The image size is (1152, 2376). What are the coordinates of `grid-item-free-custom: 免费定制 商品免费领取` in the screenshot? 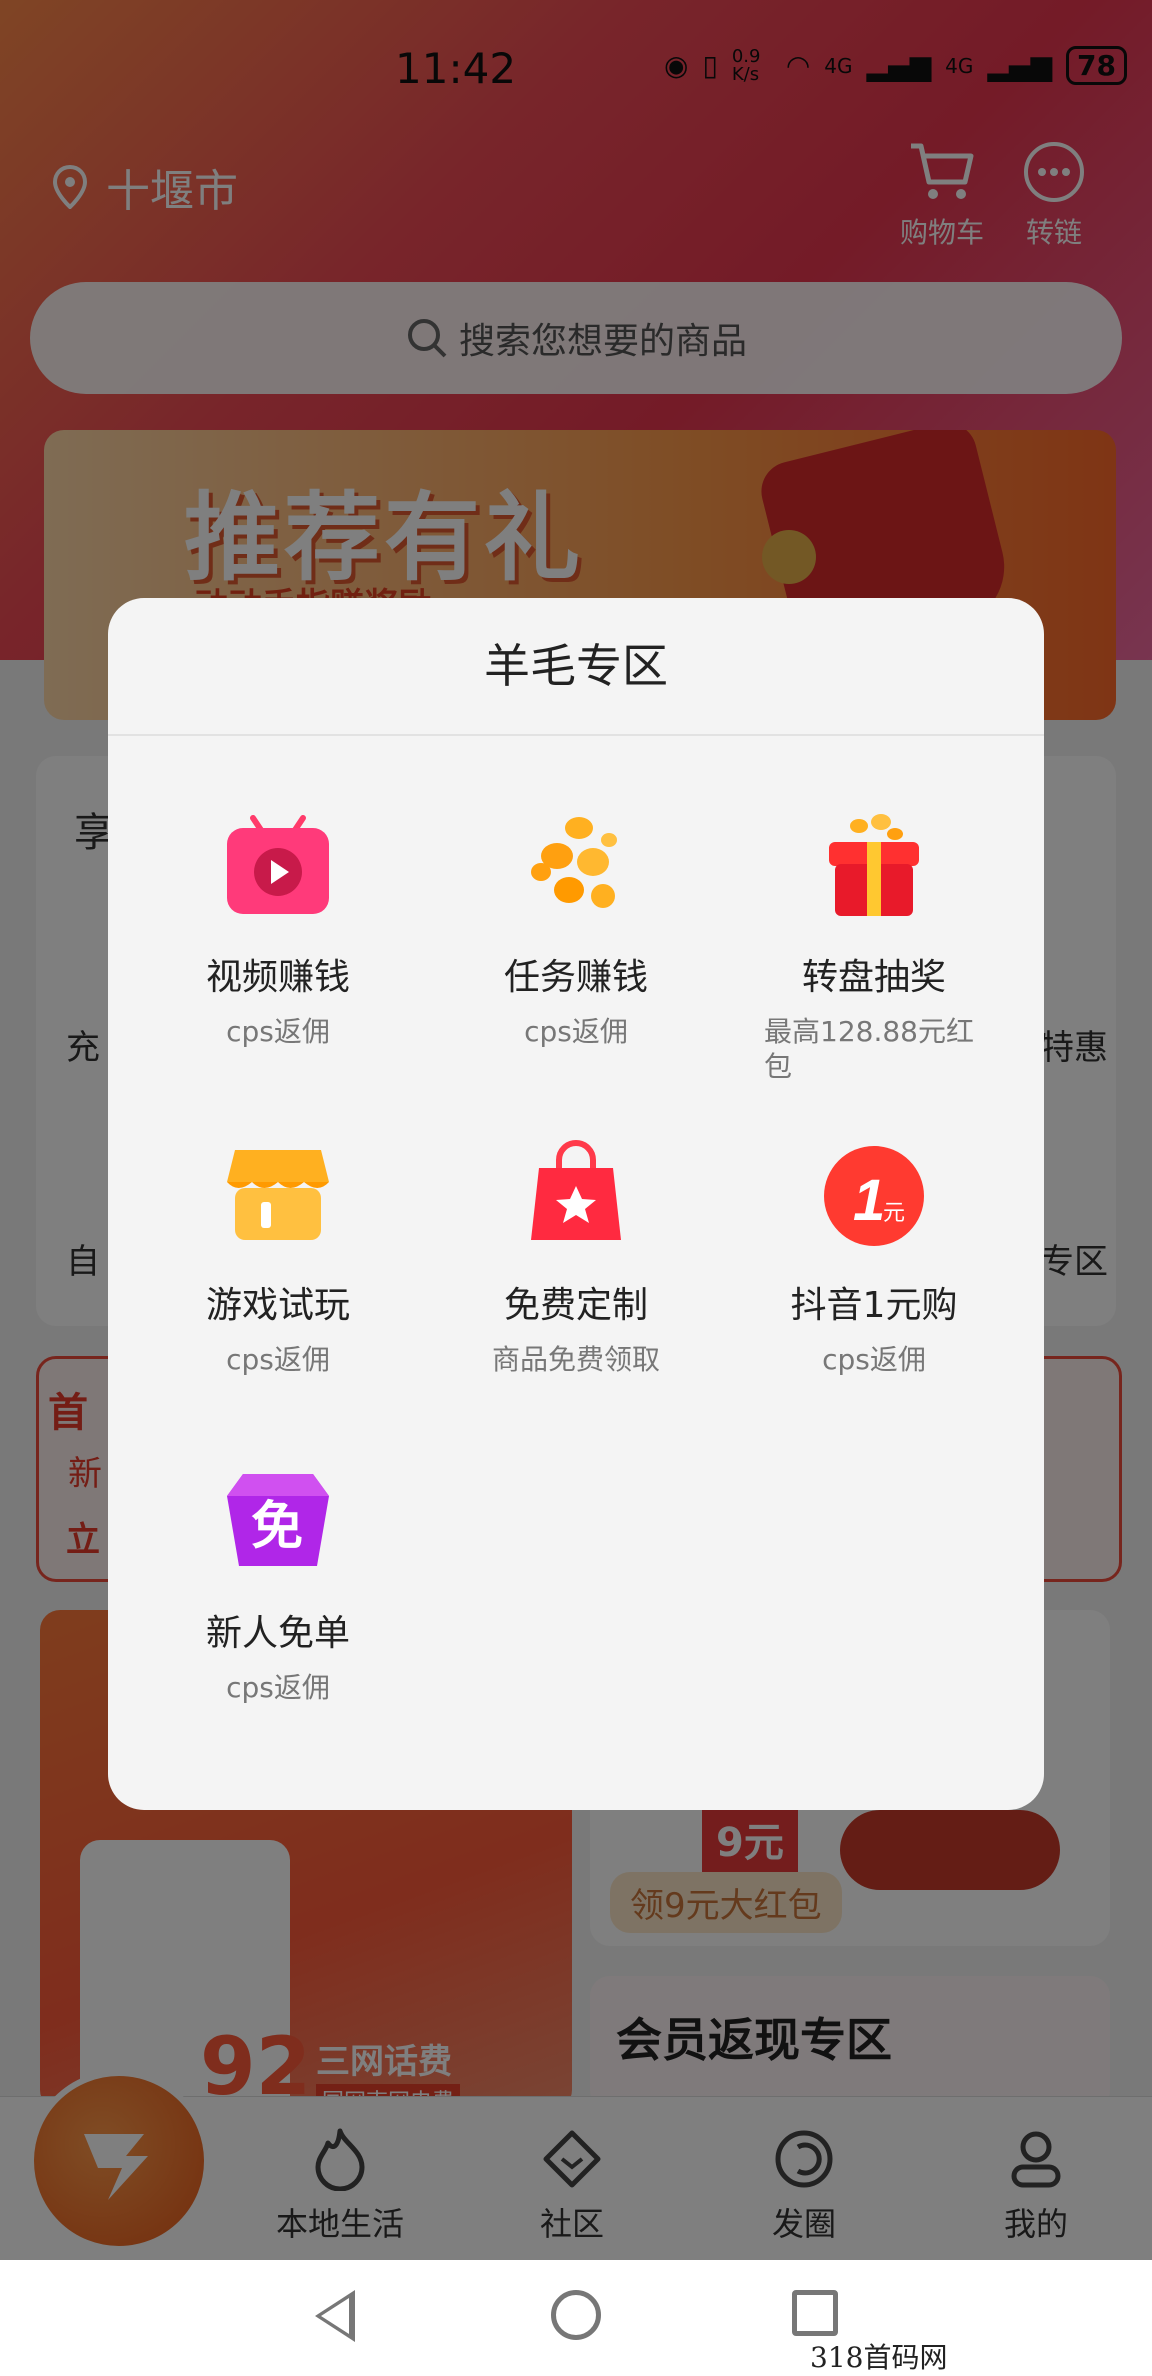 It's located at (576, 1257).